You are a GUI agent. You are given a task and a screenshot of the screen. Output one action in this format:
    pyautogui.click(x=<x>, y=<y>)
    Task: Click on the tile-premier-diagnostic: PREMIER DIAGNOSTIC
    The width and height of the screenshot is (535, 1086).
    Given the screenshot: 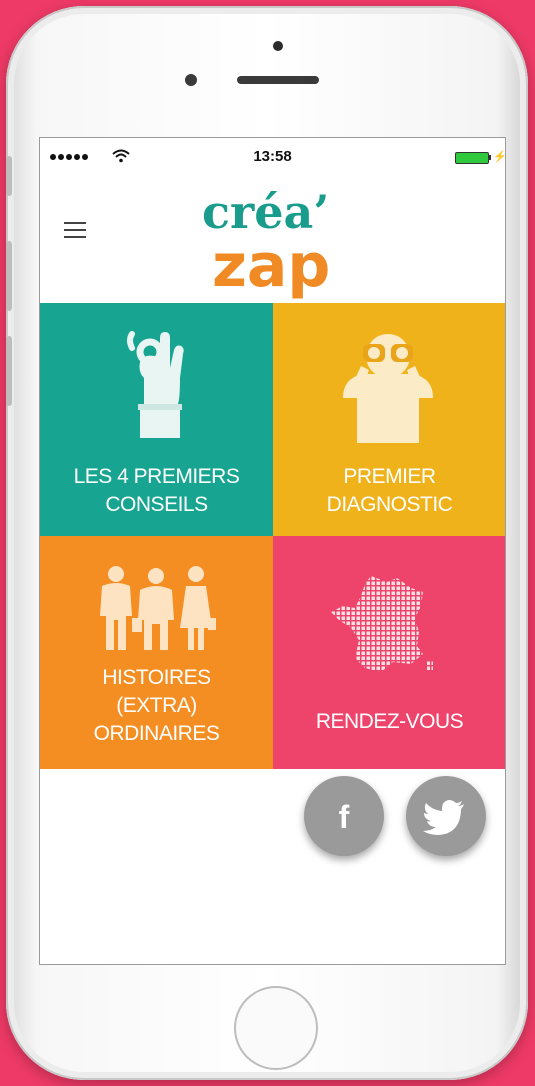 What is the action you would take?
    pyautogui.click(x=389, y=419)
    